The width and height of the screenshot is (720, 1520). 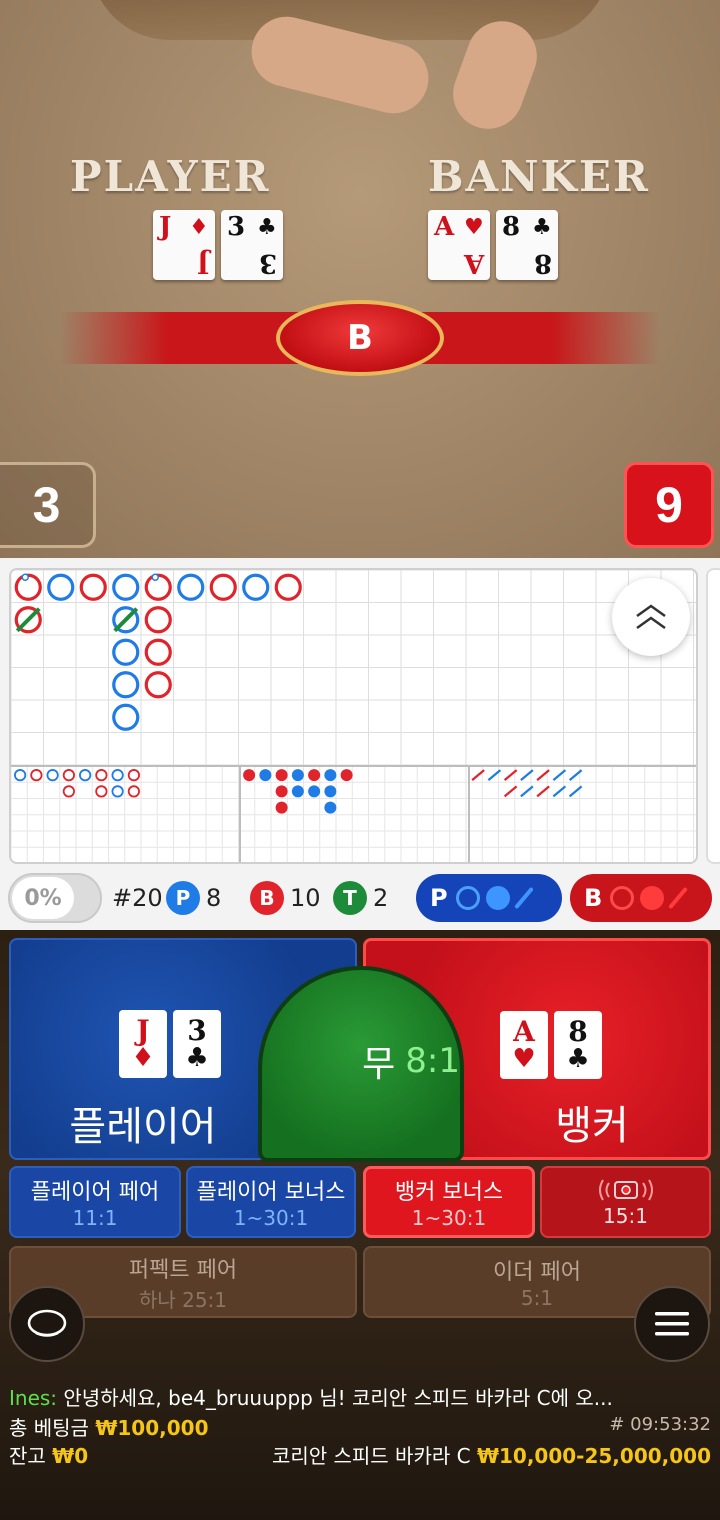 I want to click on mini-card: J ♦, so click(x=143, y=1044).